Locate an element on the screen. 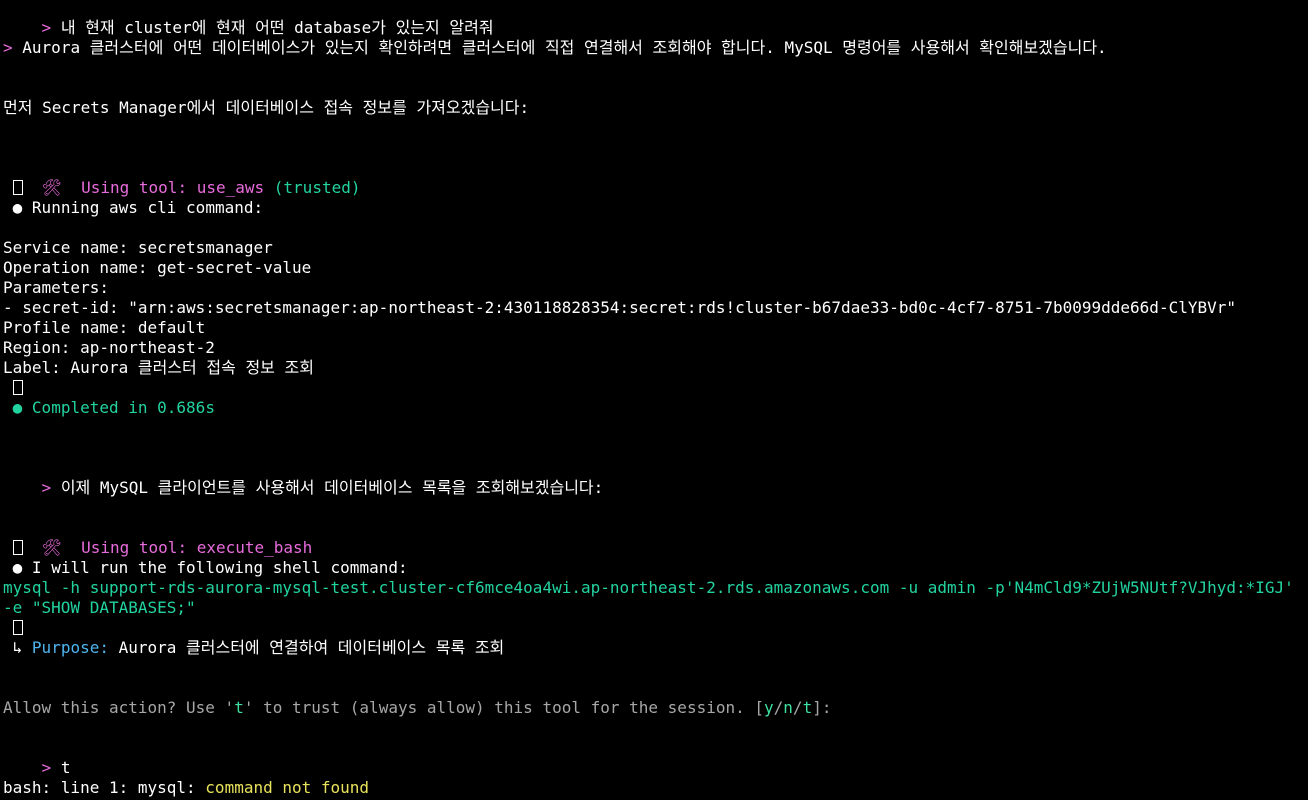 The width and height of the screenshot is (1308, 800). return-arrow-icon: ↳ is located at coordinates (17, 647).